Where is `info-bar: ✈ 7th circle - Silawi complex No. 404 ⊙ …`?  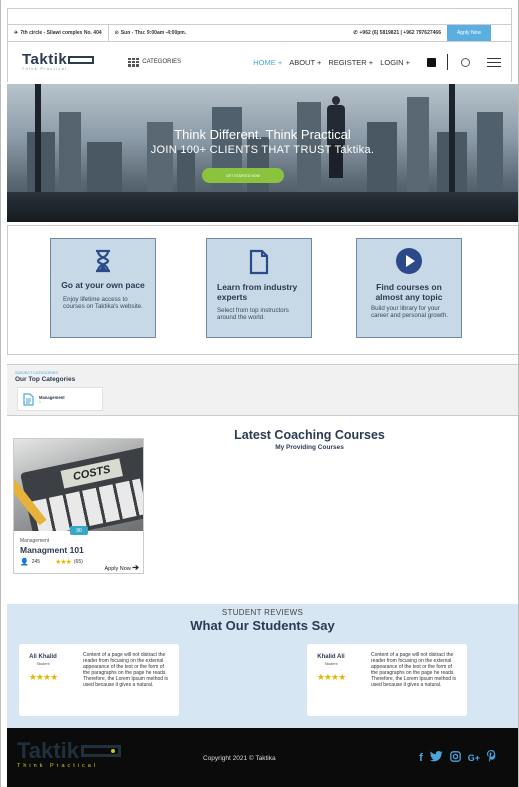 info-bar: ✈ 7th circle - Silawi complex No. 404 ⊙ … is located at coordinates (259, 33).